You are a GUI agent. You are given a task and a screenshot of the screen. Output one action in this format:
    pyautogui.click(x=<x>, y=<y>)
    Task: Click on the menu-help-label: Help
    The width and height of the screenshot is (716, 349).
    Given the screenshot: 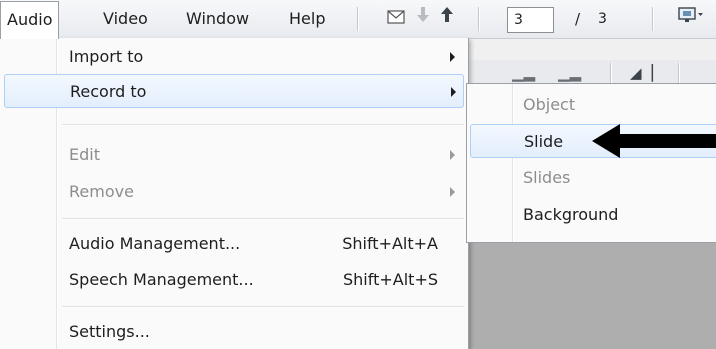 What is the action you would take?
    pyautogui.click(x=307, y=18)
    